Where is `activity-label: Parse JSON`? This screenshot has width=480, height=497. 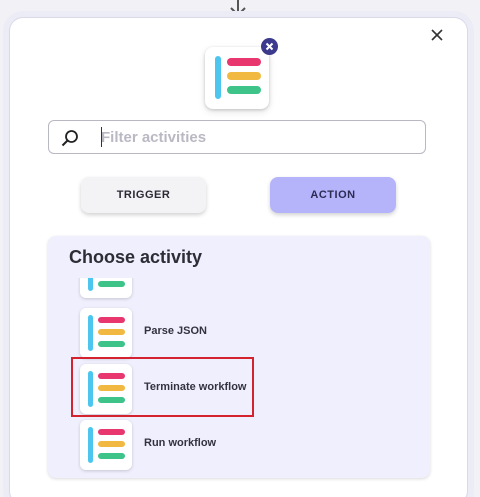
activity-label: Parse JSON is located at coordinates (175, 331).